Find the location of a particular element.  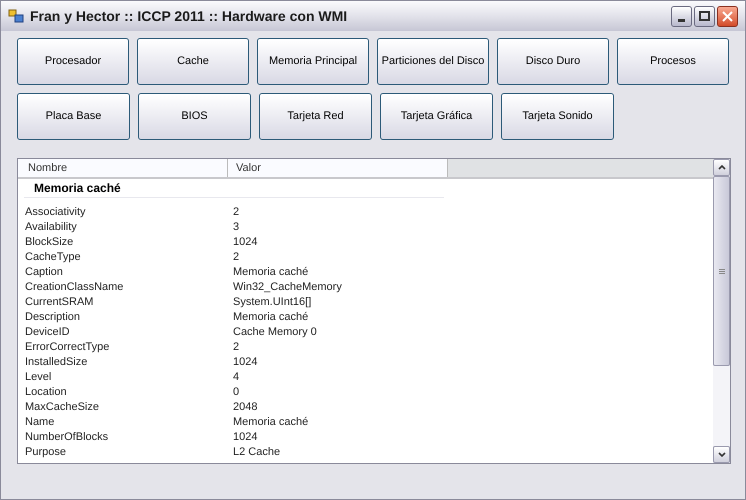

property-value: 4 is located at coordinates (236, 377).